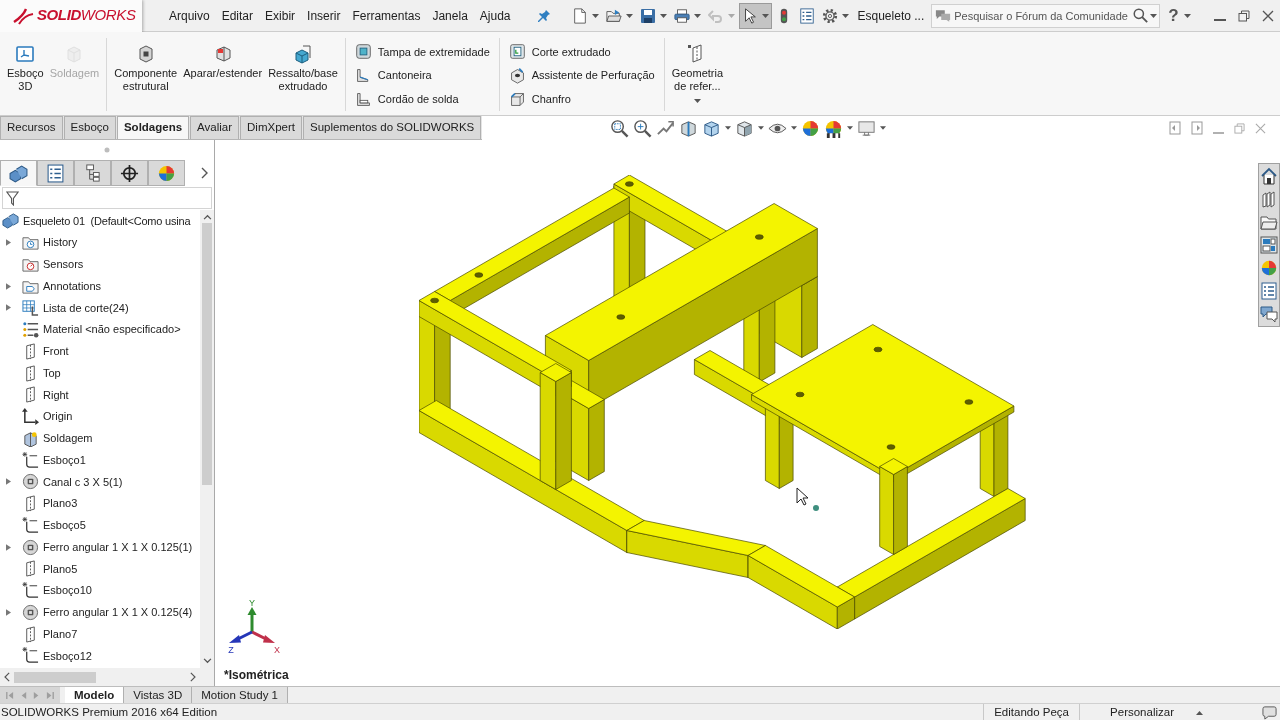  Describe the element at coordinates (271, 127) in the screenshot. I see `tab: DimXpert` at that location.